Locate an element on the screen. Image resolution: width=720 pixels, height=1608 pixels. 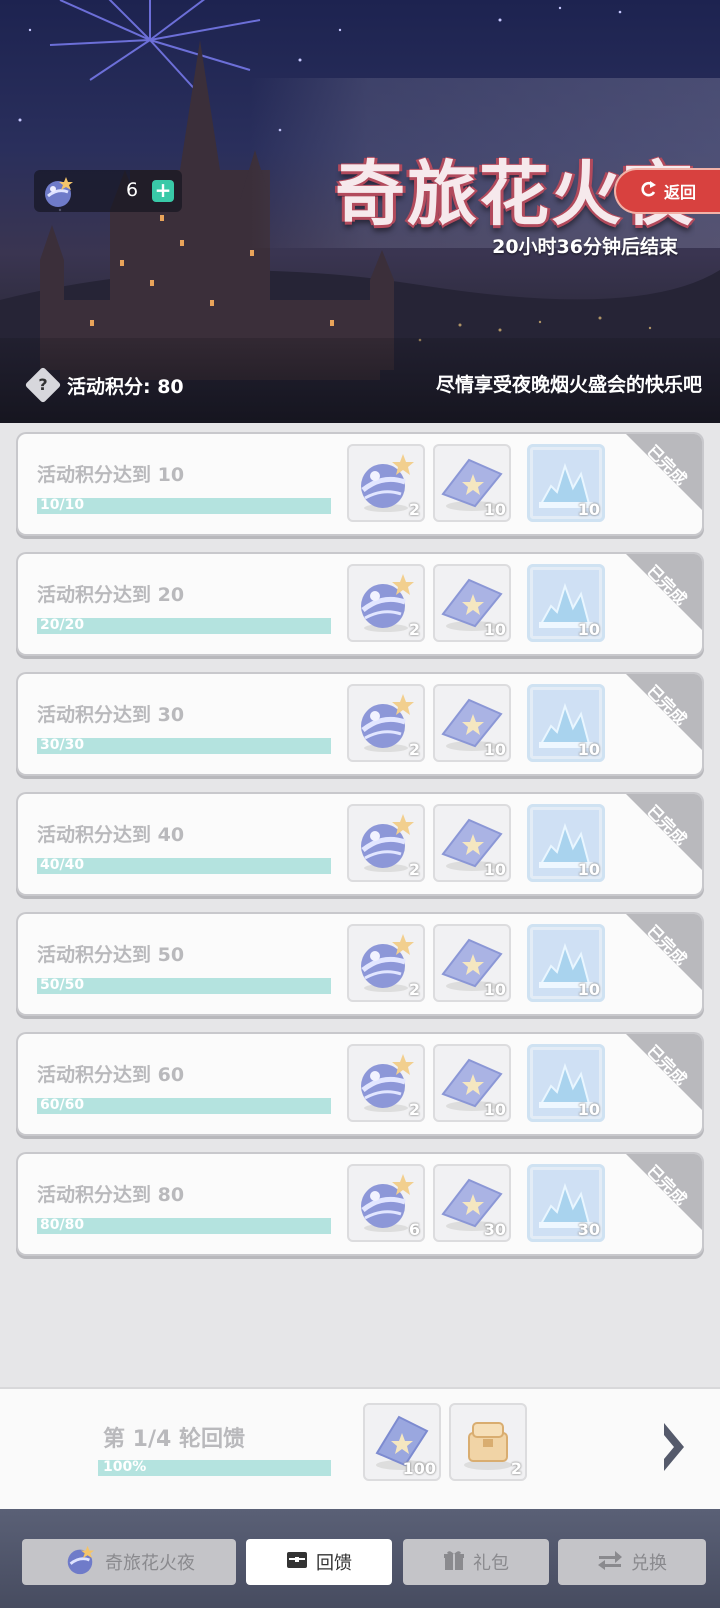
tab-fireworks-night: 奇旅花火夜 is located at coordinates (129, 1562).